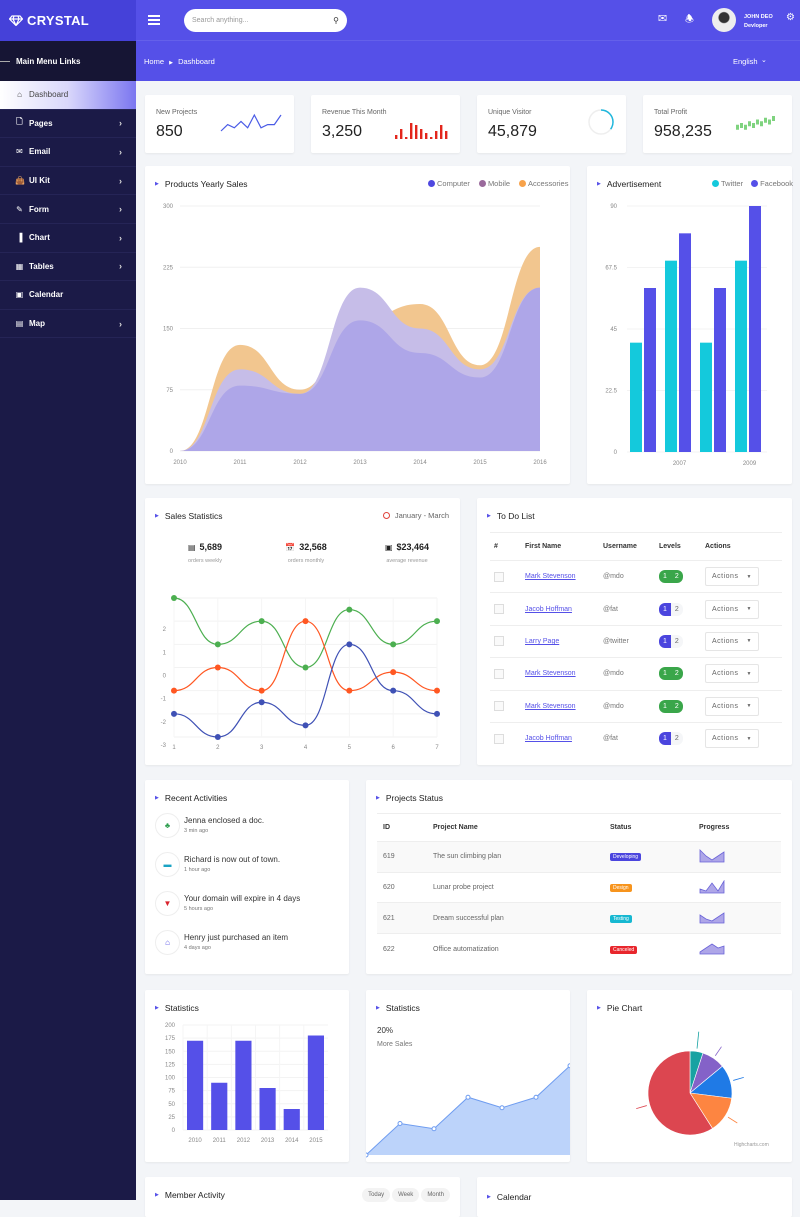 Image resolution: width=800 pixels, height=1217 pixels. I want to click on activity-time: 3 min ago, so click(196, 831).